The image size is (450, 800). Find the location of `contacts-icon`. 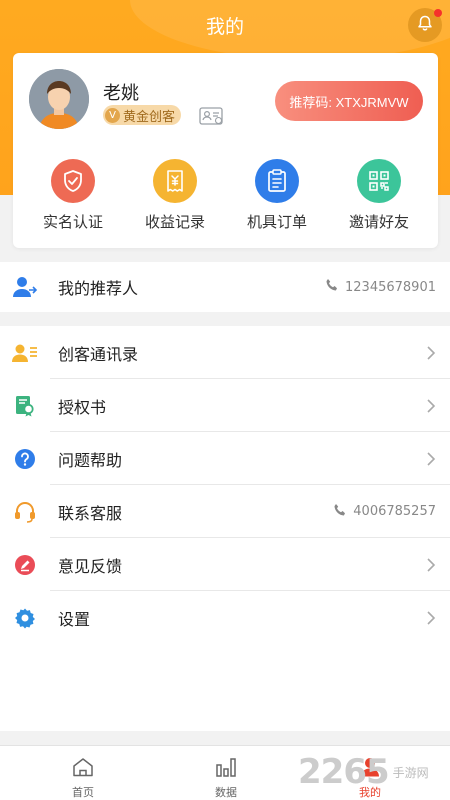

contacts-icon is located at coordinates (25, 353).